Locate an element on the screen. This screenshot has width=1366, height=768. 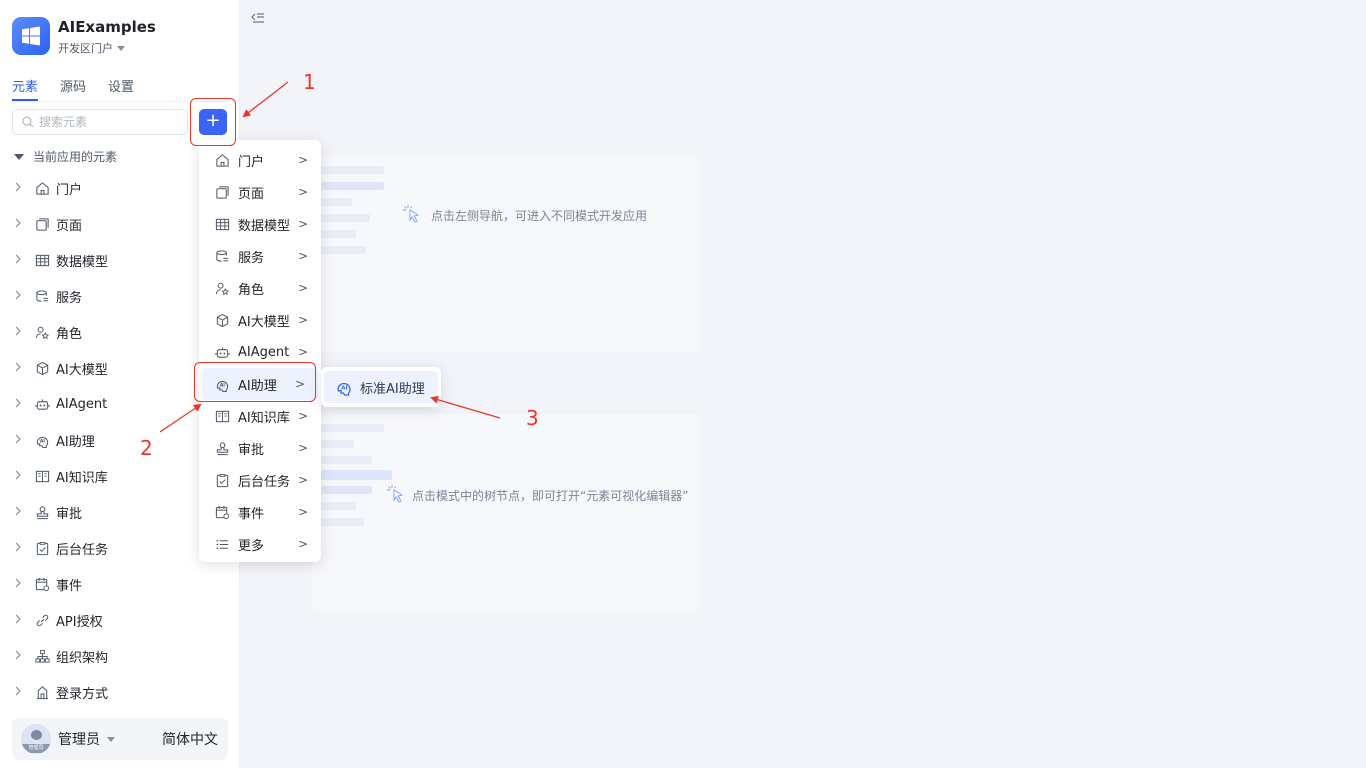
search-input is located at coordinates (99, 122).